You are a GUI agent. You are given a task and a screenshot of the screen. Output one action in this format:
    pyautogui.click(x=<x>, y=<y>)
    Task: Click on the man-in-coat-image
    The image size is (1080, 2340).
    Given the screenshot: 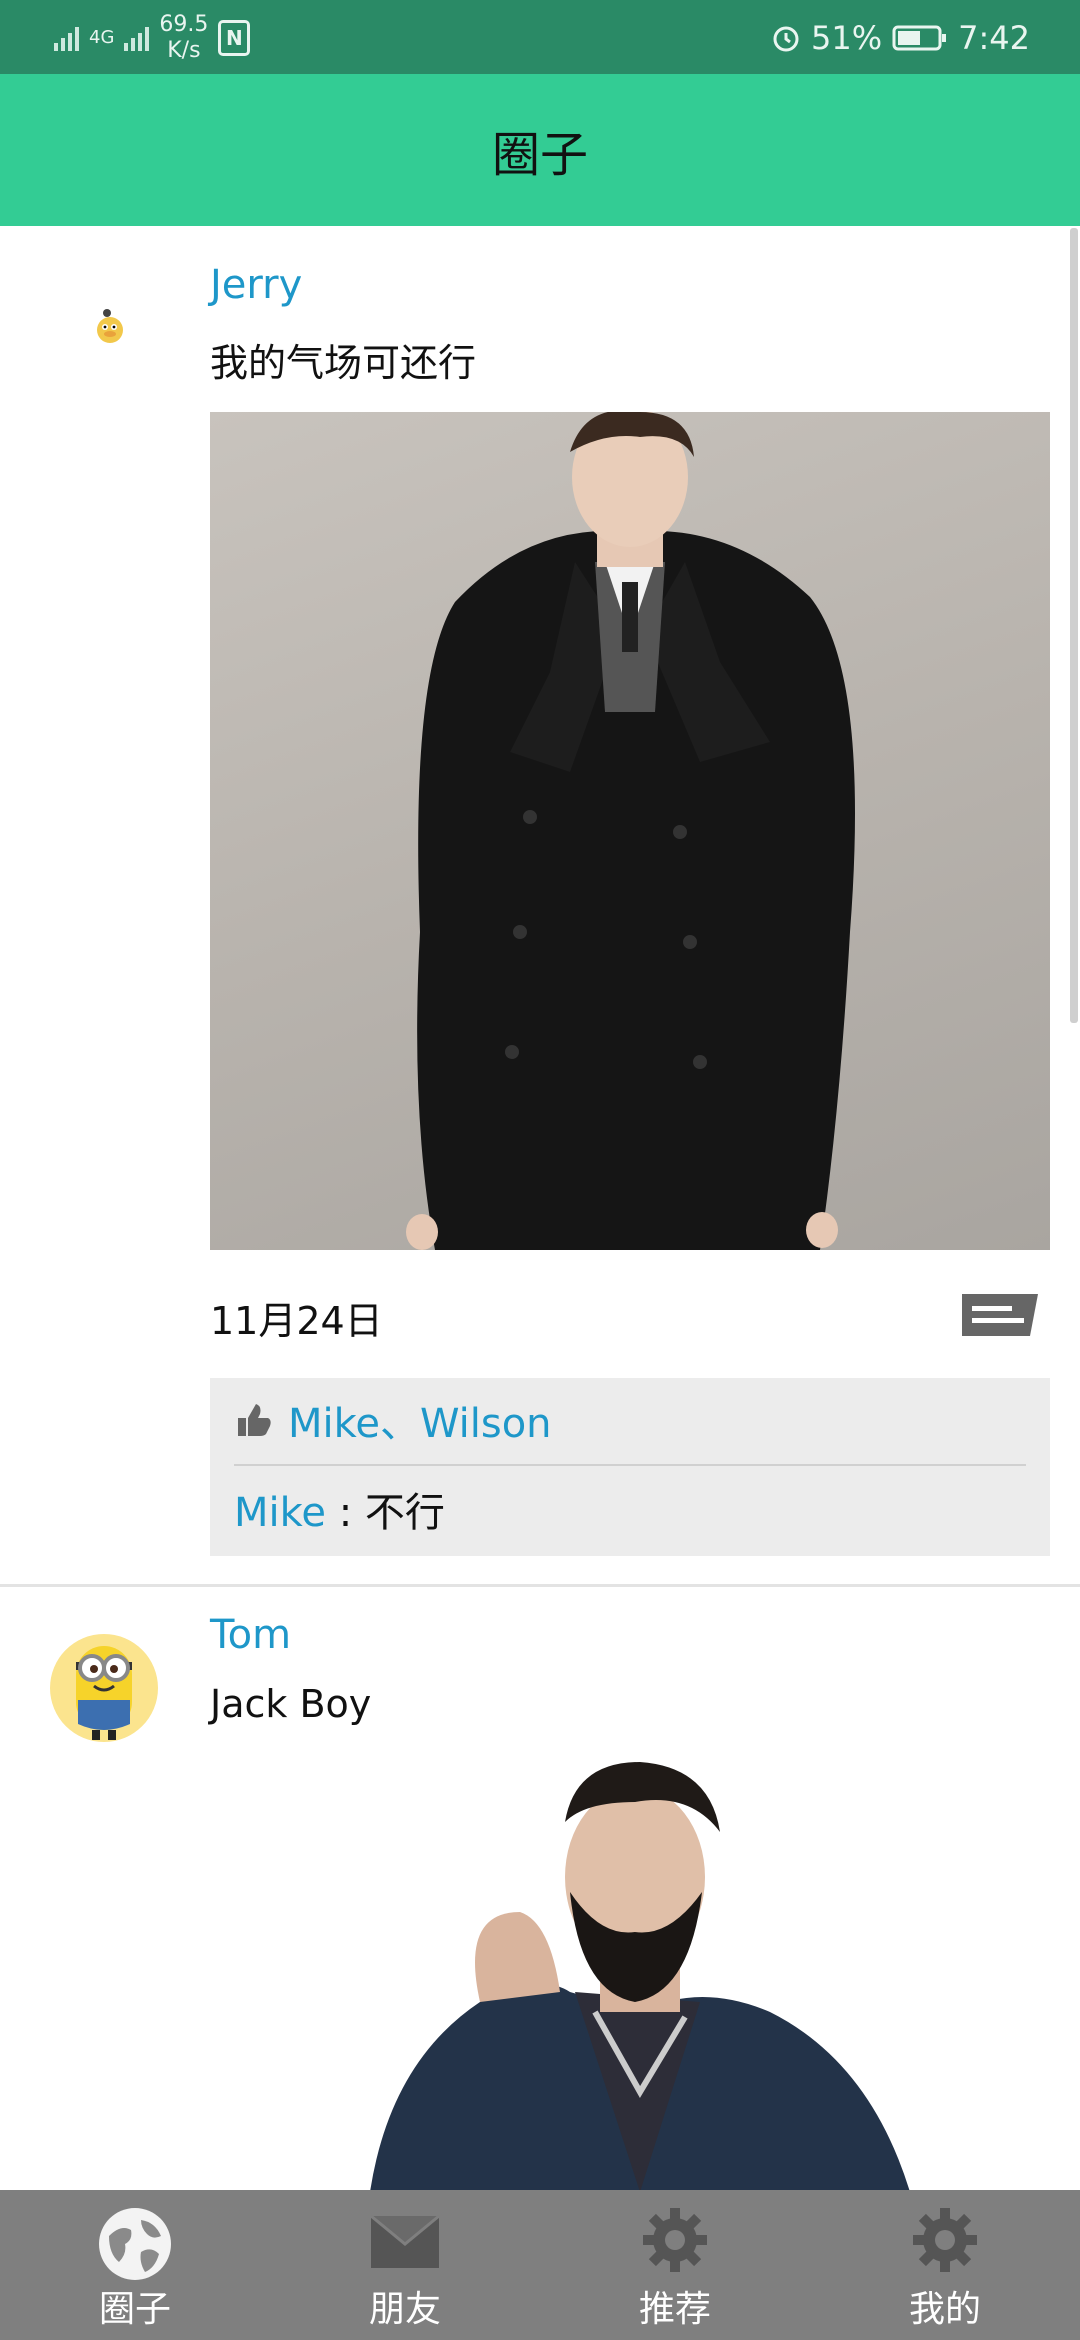 What is the action you would take?
    pyautogui.click(x=630, y=831)
    